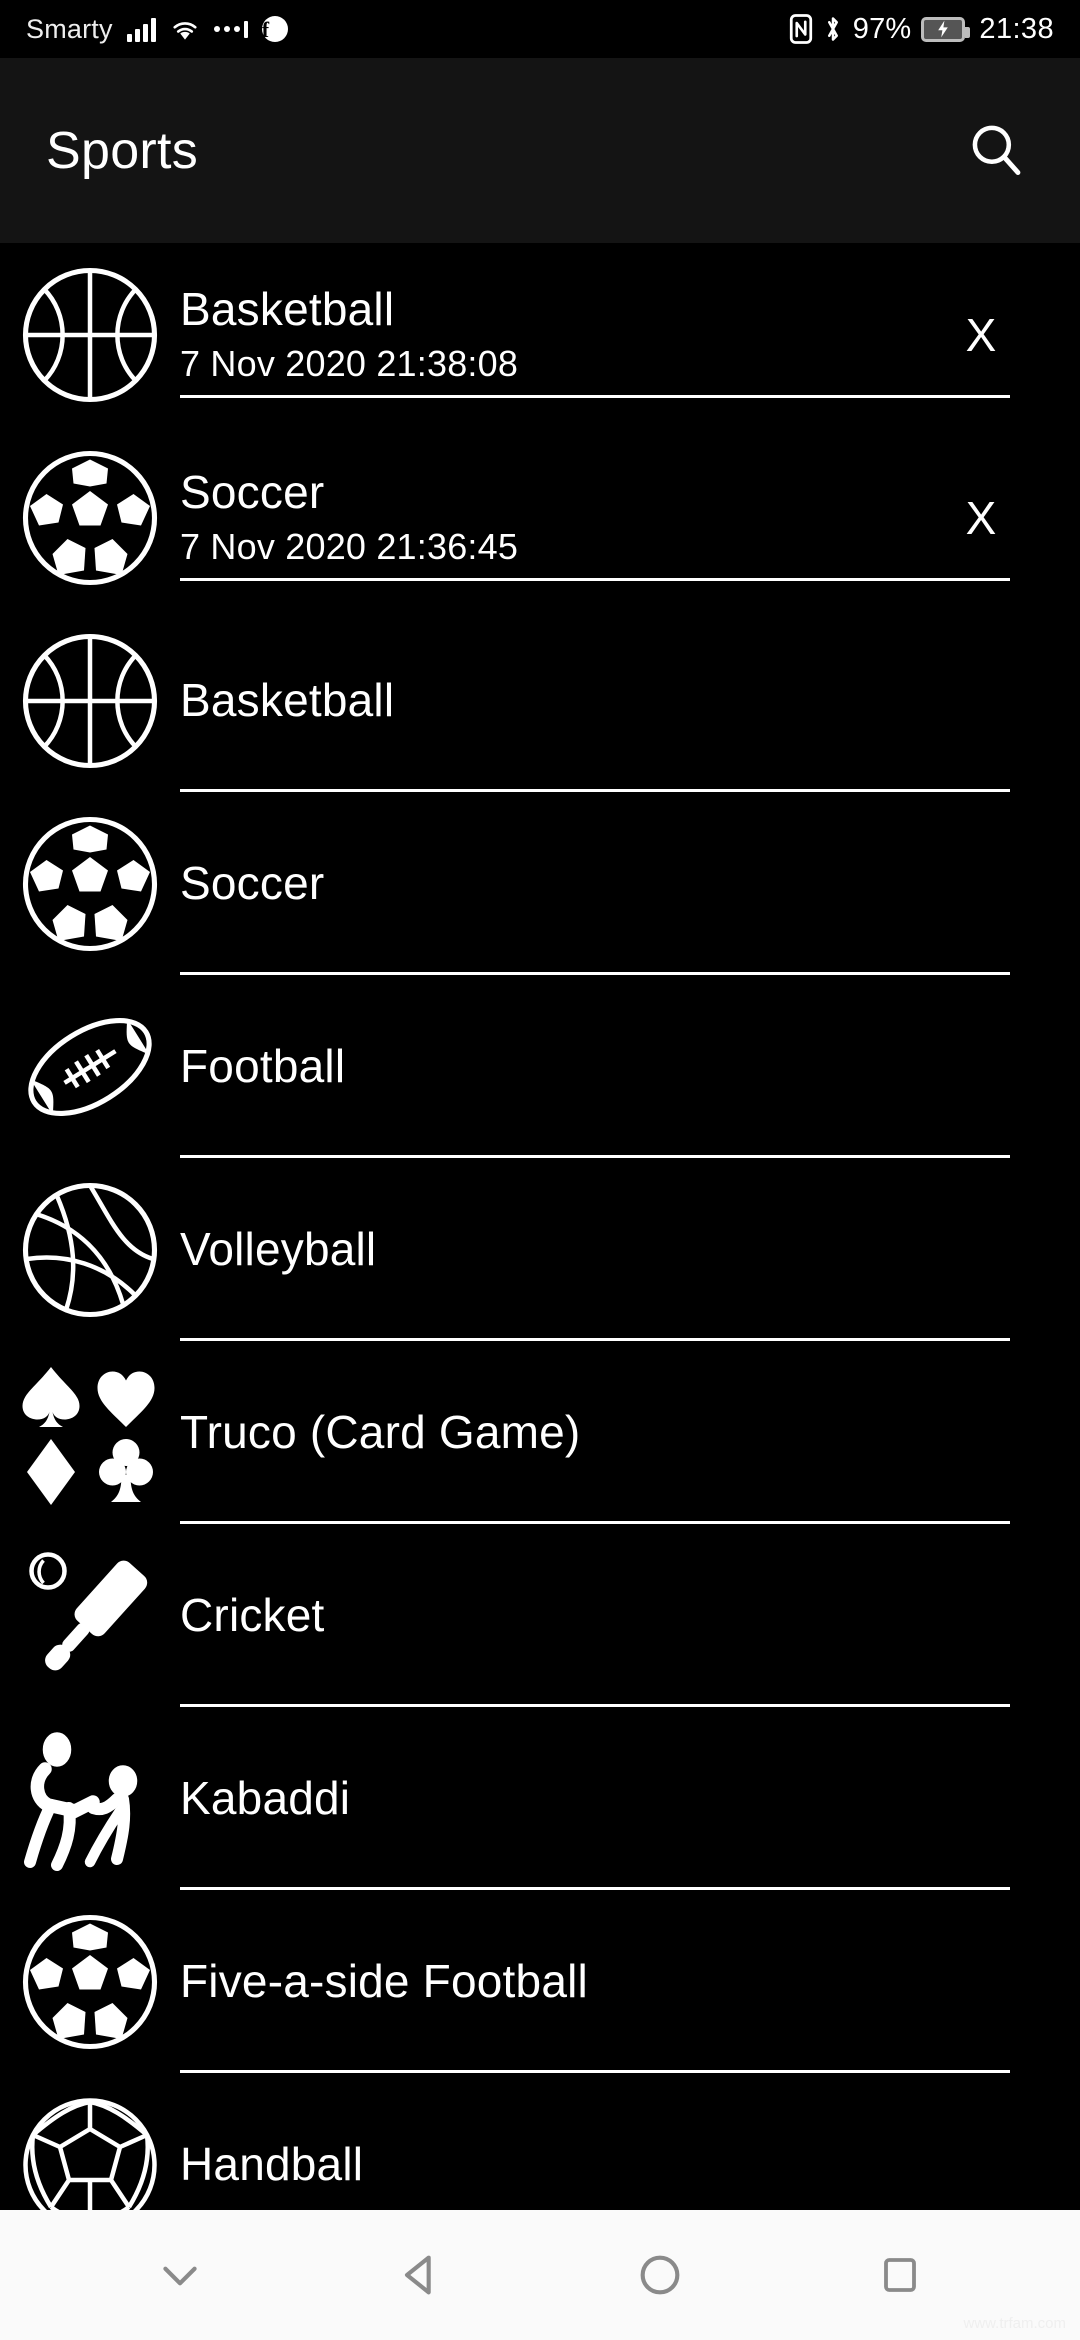  I want to click on handball-icon, so click(90, 2150).